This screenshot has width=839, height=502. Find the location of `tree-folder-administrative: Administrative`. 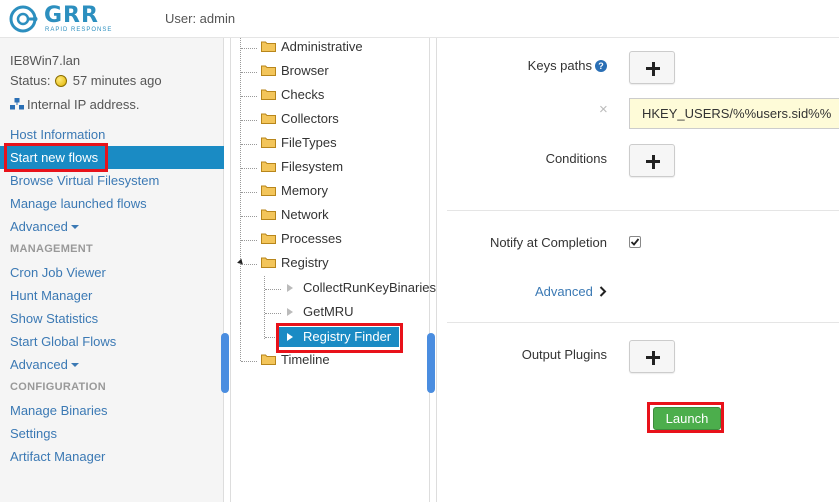

tree-folder-administrative: Administrative is located at coordinates (312, 49).